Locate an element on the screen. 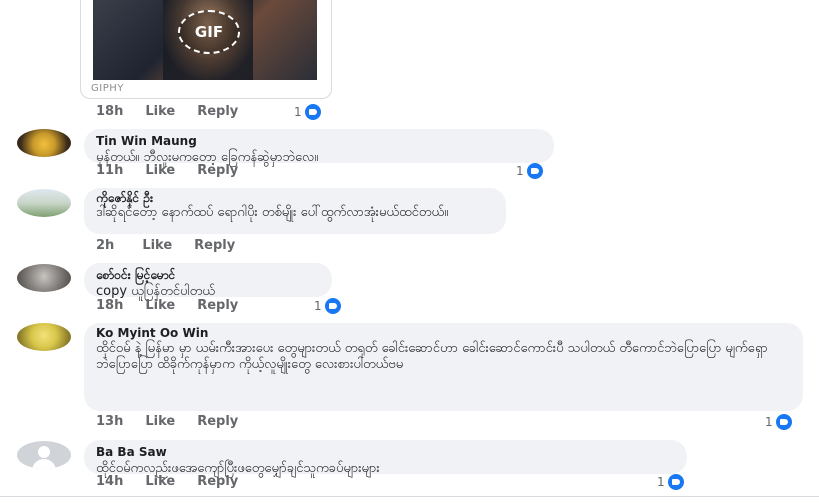  comment-actions: 13h Like Reply is located at coordinates (167, 421).